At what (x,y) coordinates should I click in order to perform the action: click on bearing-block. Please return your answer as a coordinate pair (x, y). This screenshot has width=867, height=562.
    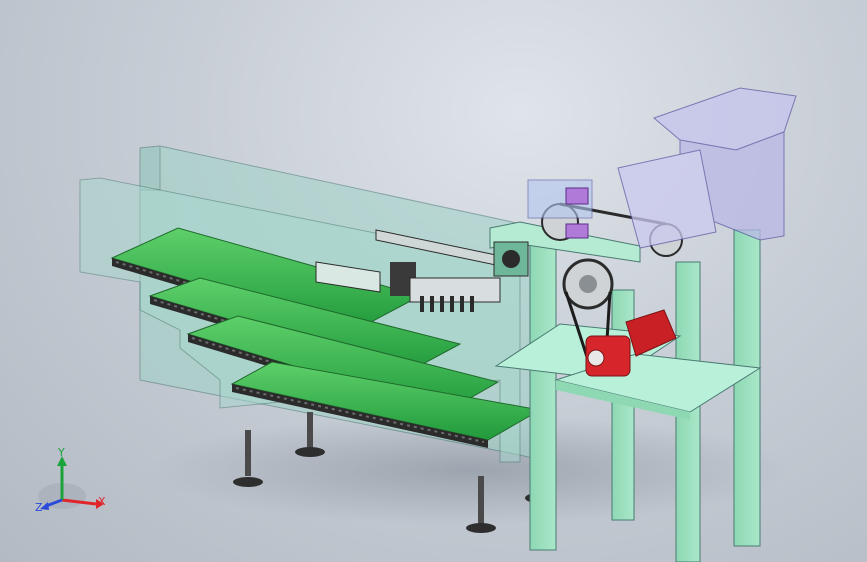
    Looking at the image, I should click on (511, 259).